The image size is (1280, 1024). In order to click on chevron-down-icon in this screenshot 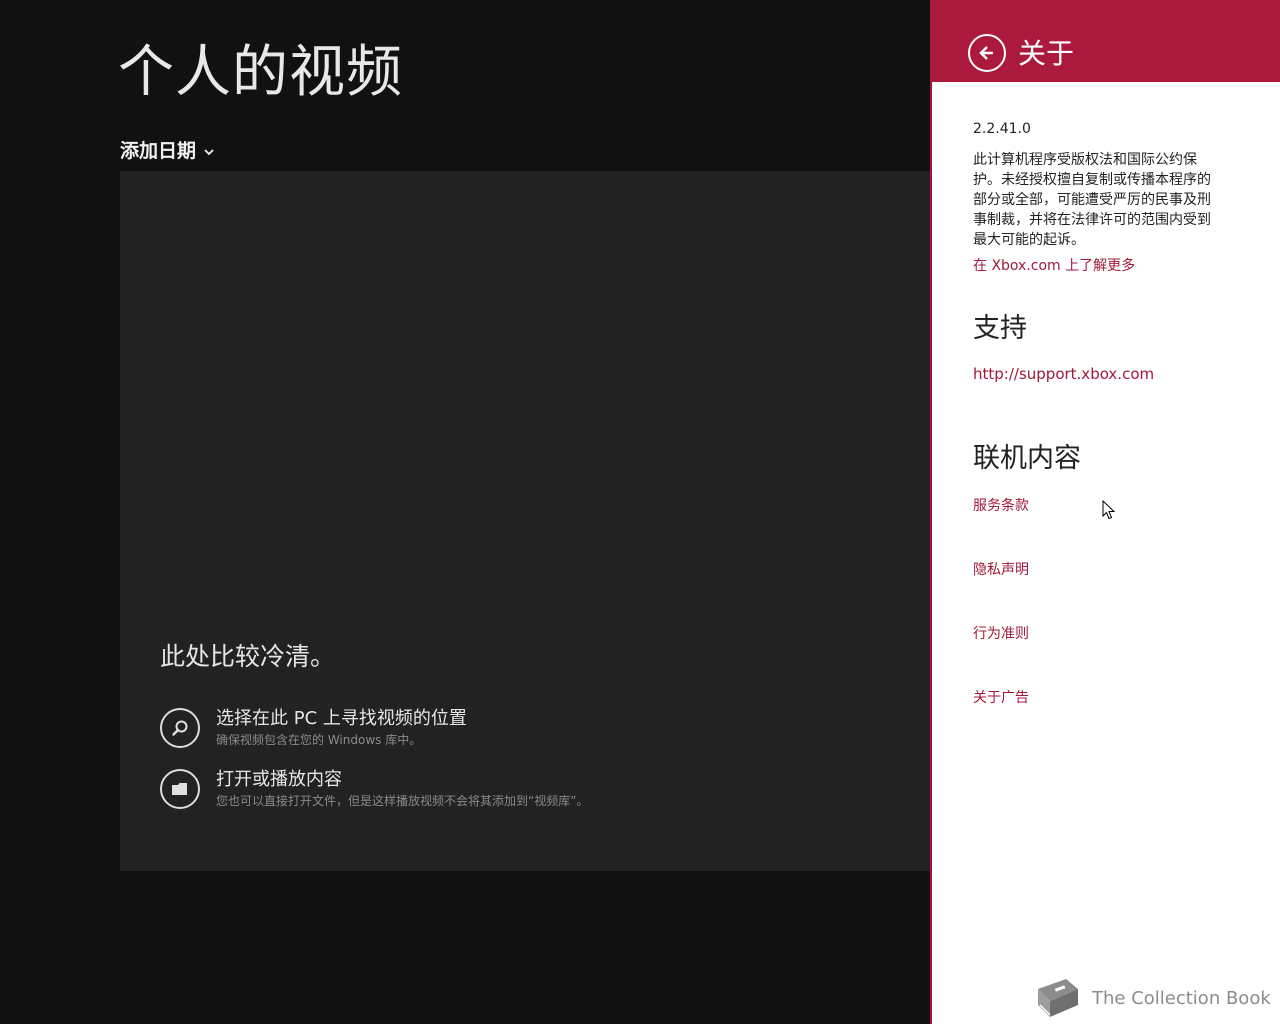, I will do `click(209, 151)`.